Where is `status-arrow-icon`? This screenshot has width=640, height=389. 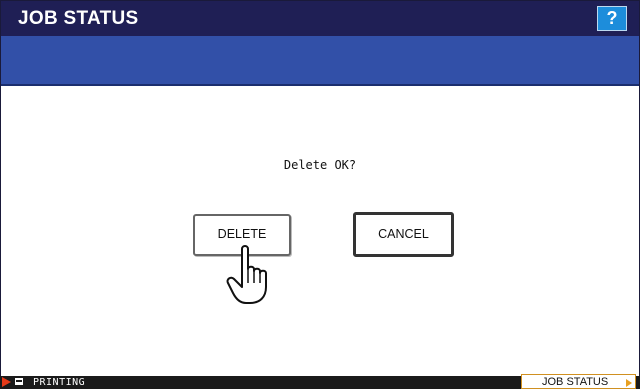
status-arrow-icon is located at coordinates (6, 382).